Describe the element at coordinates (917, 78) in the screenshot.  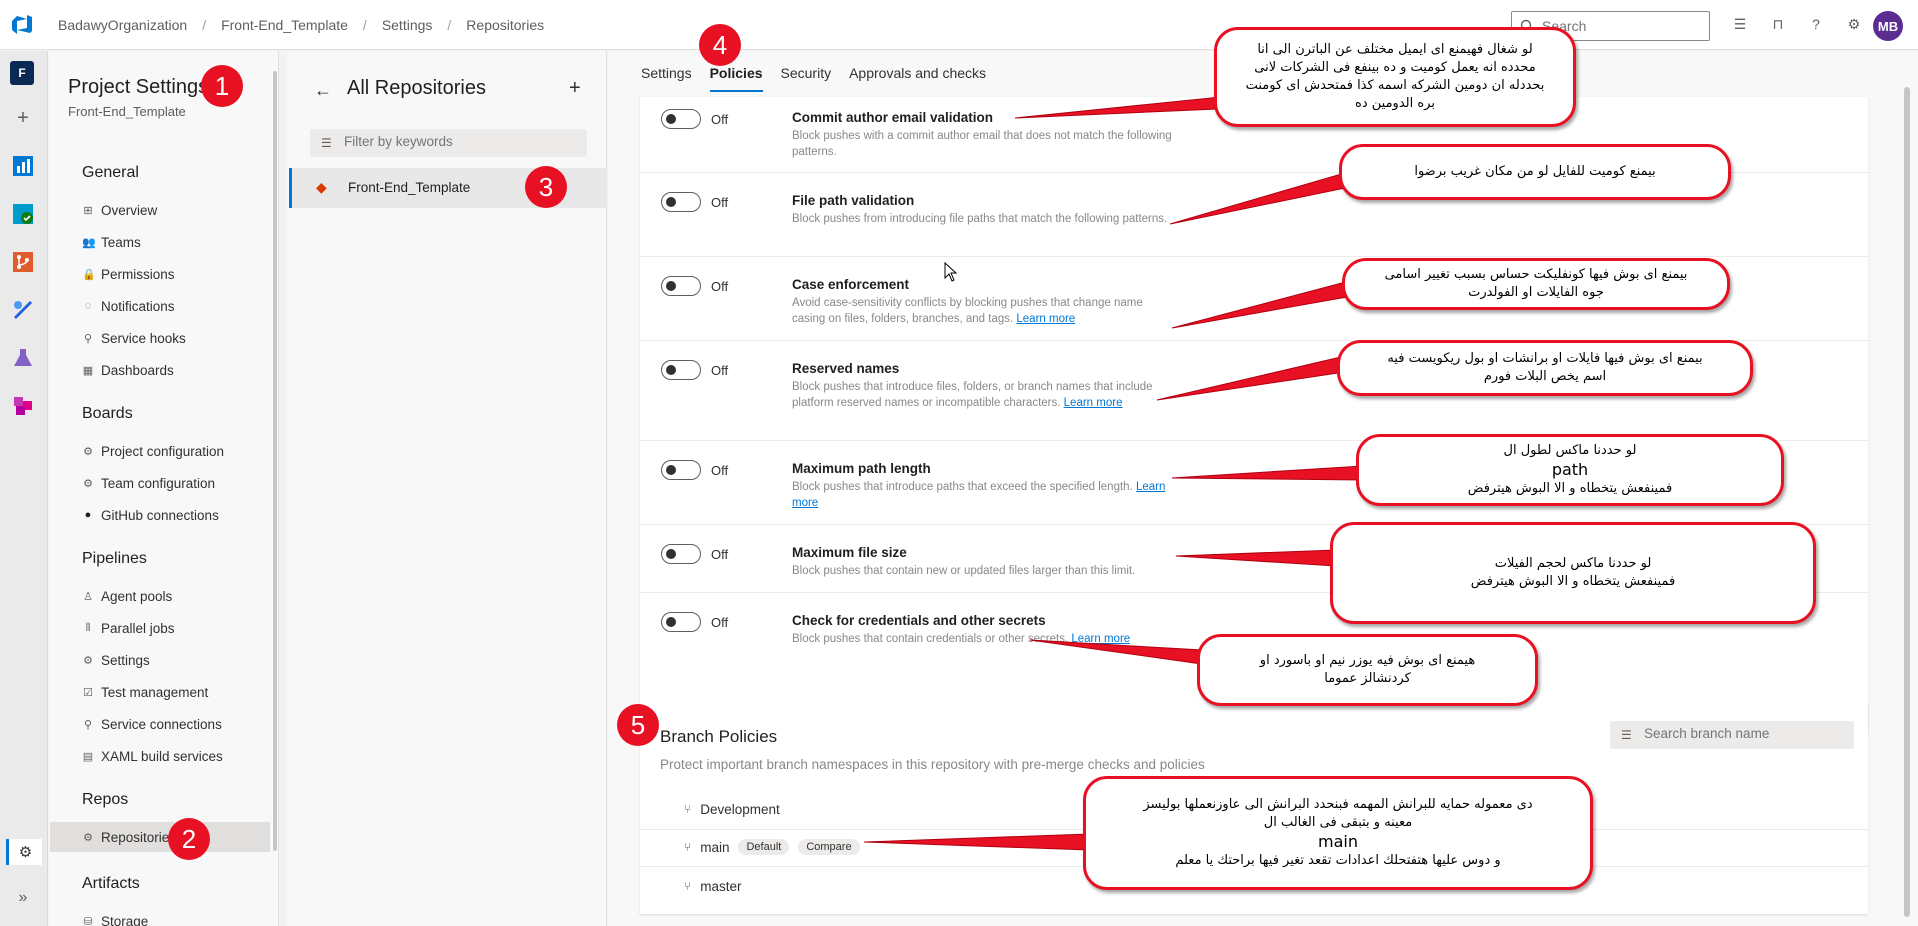
I see `tab-approvals-and-checks: Approvals and checks` at that location.